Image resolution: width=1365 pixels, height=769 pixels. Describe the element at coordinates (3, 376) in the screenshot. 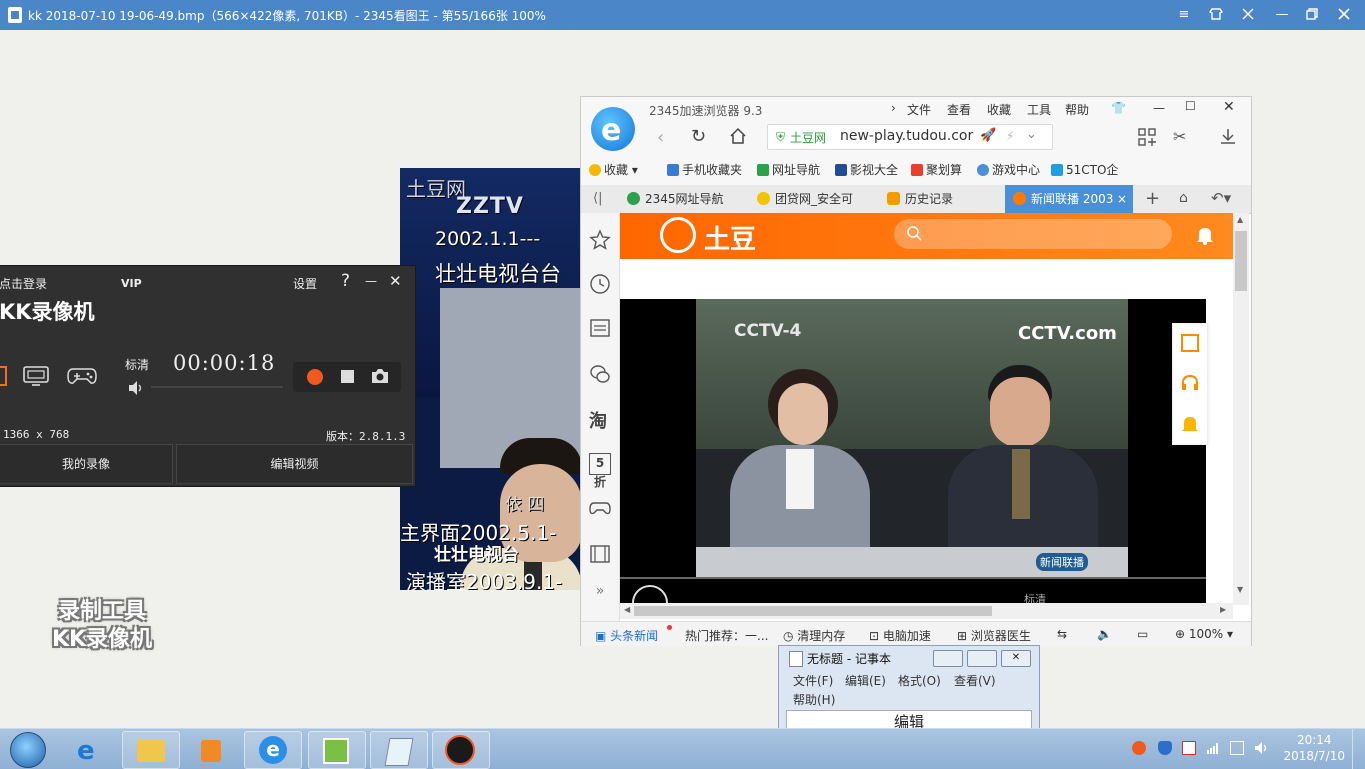

I see `region-mode-icon` at that location.